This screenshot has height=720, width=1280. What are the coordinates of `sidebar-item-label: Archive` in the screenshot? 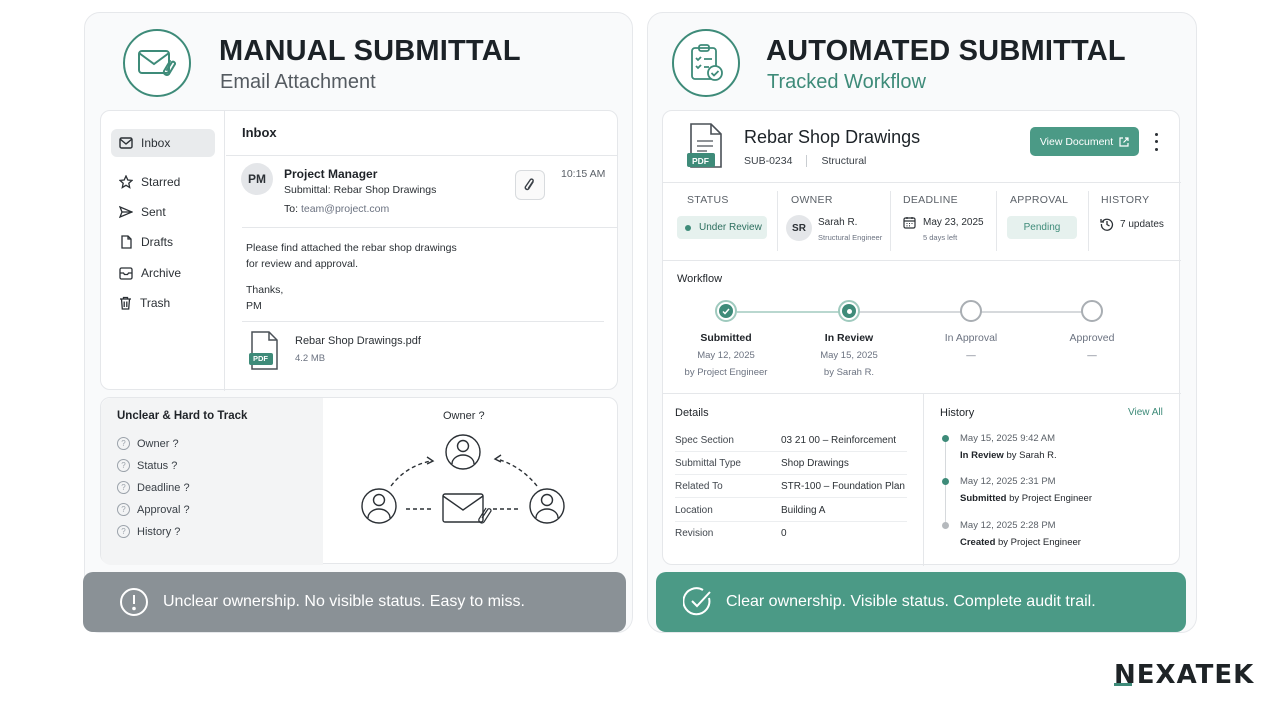 It's located at (161, 273).